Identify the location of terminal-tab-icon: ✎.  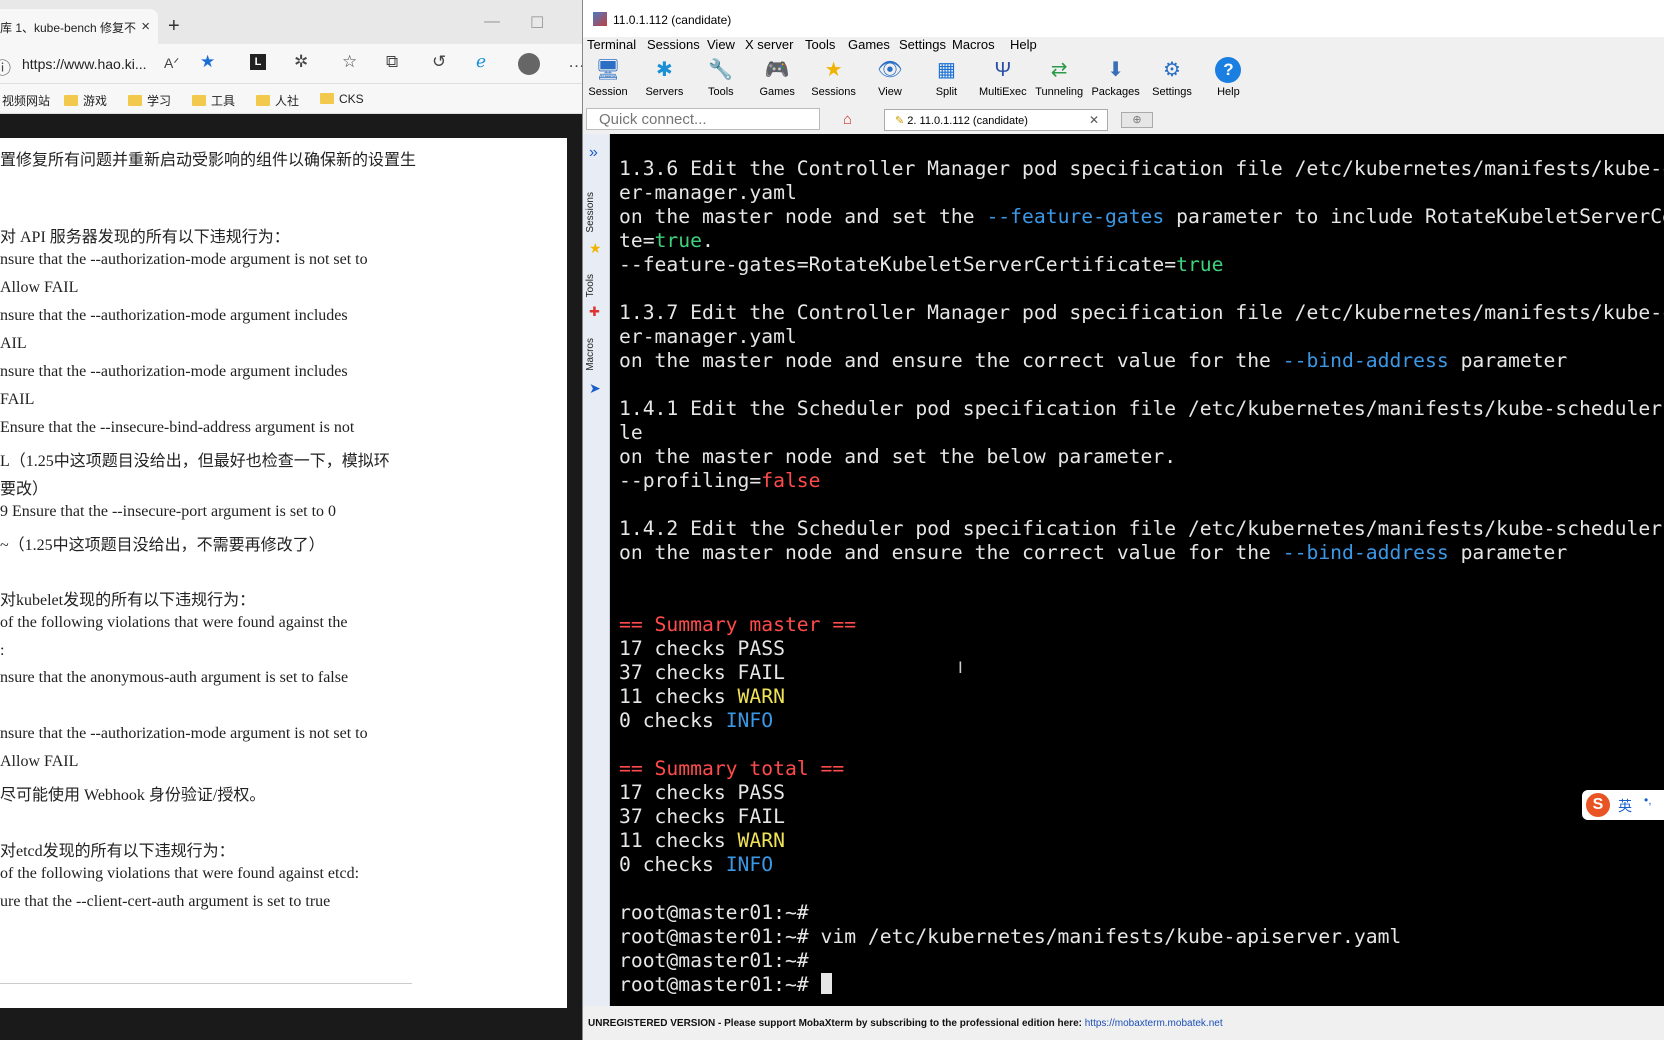
(901, 121).